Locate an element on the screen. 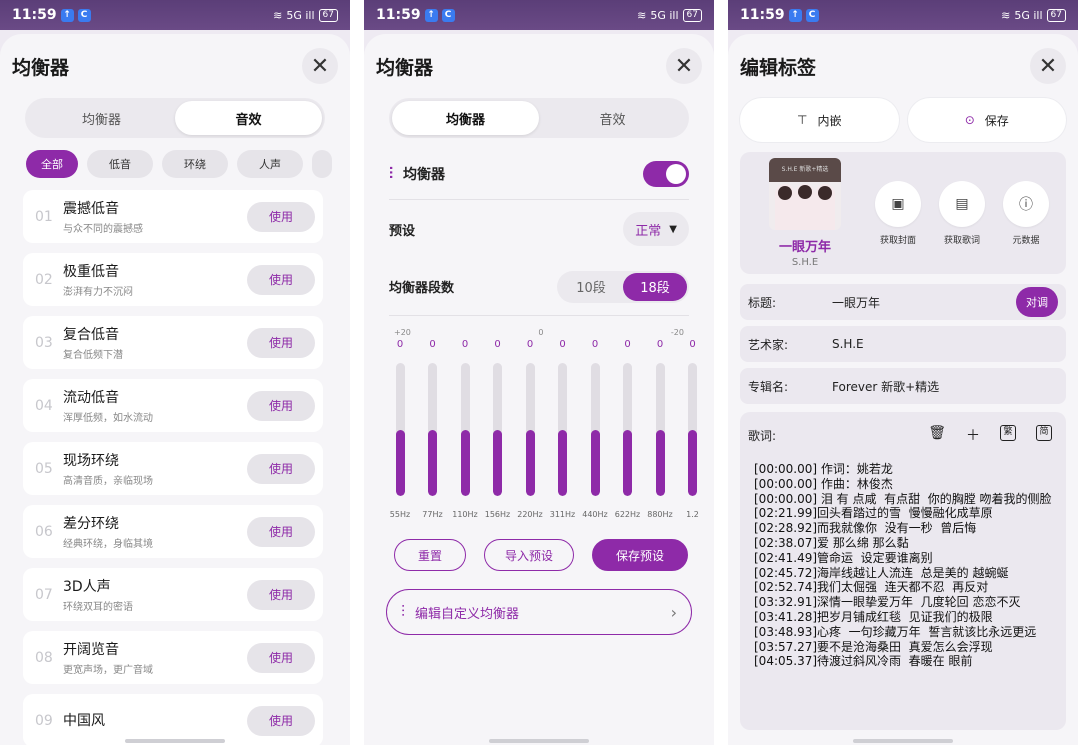  band-option-10: 10段 is located at coordinates (591, 287).